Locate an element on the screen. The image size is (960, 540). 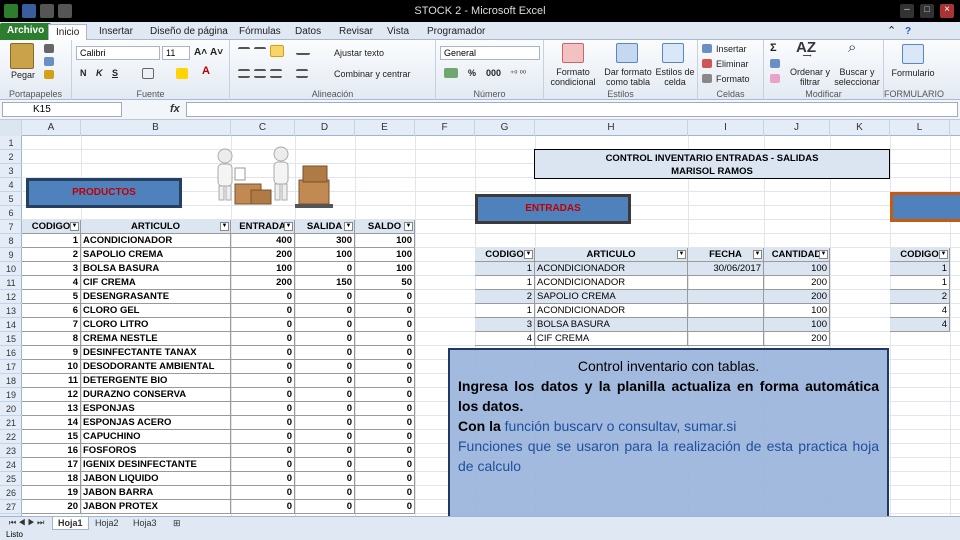
align-top-icon is located at coordinates (244, 51).